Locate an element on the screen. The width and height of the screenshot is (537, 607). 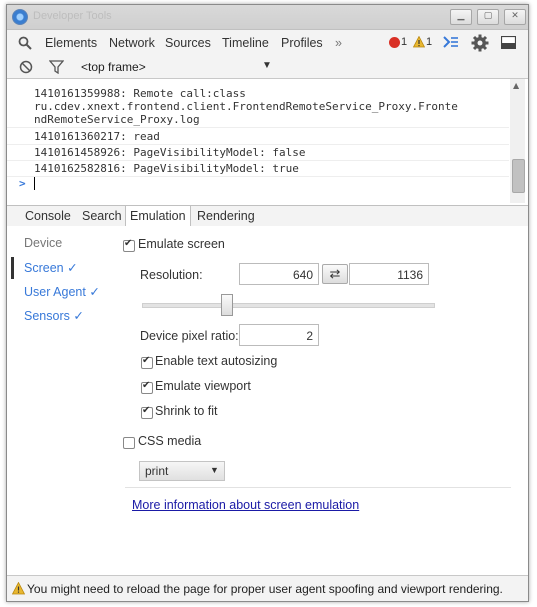
emulate-viewport-label: Emulate viewport is located at coordinates (203, 386).